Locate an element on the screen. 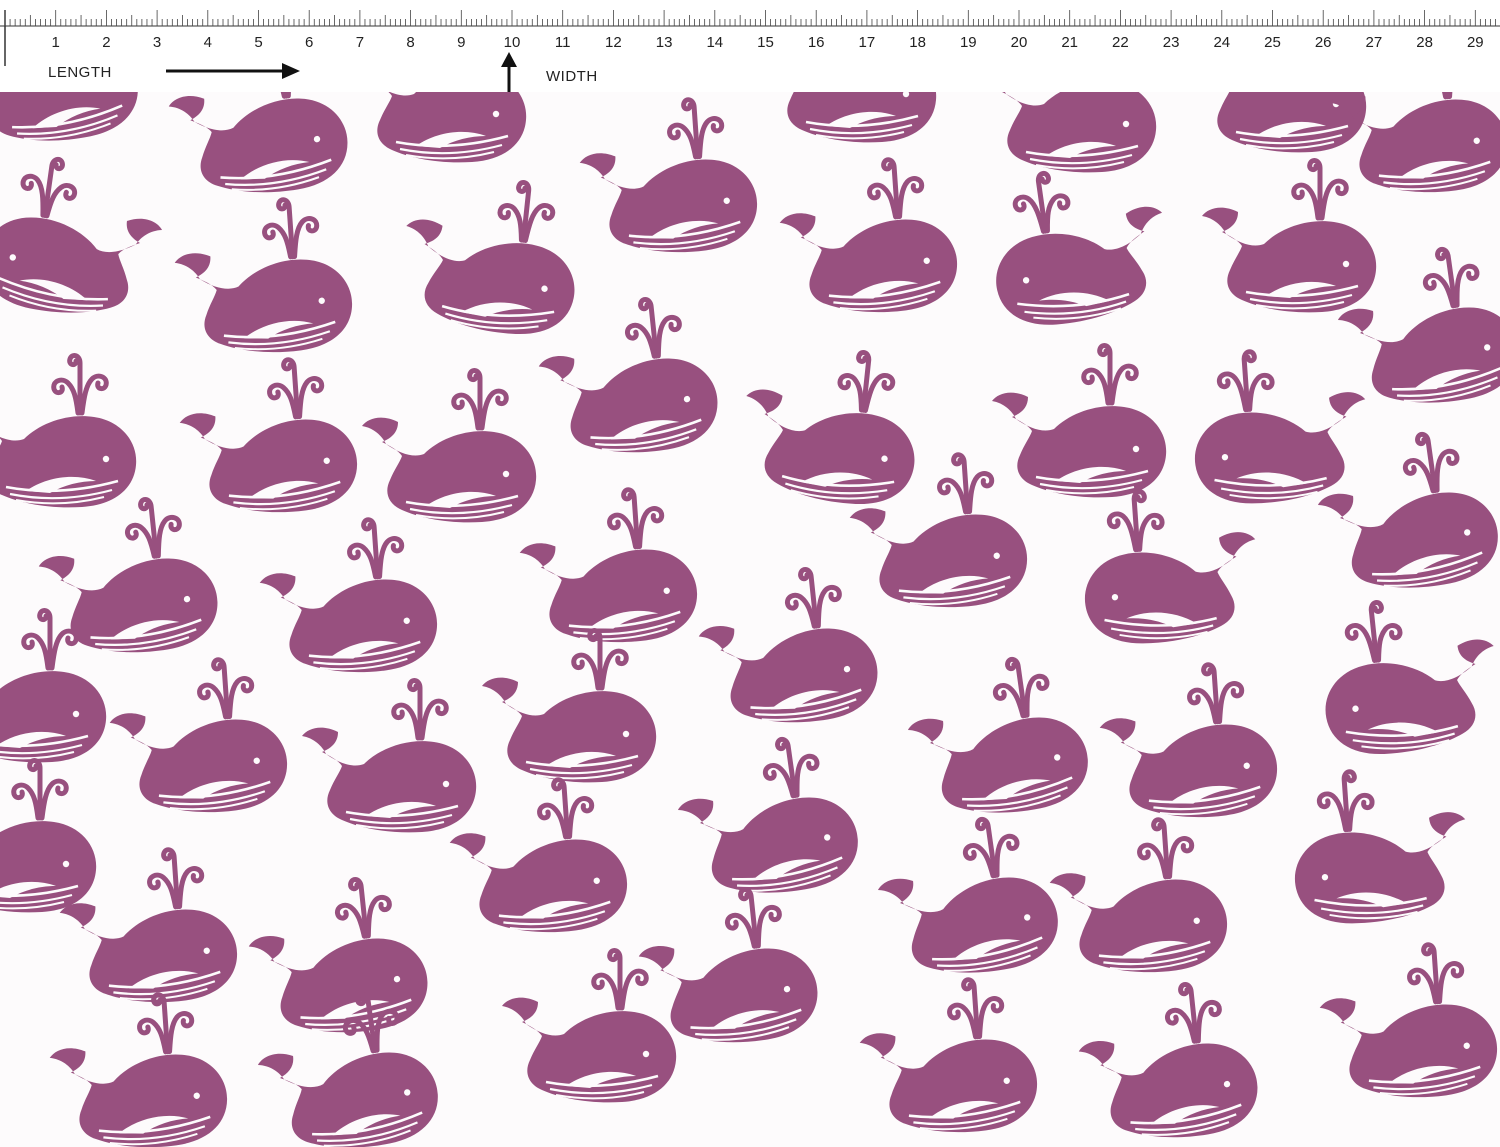 This screenshot has width=1500, height=1147. ruler-number: 19 is located at coordinates (968, 42).